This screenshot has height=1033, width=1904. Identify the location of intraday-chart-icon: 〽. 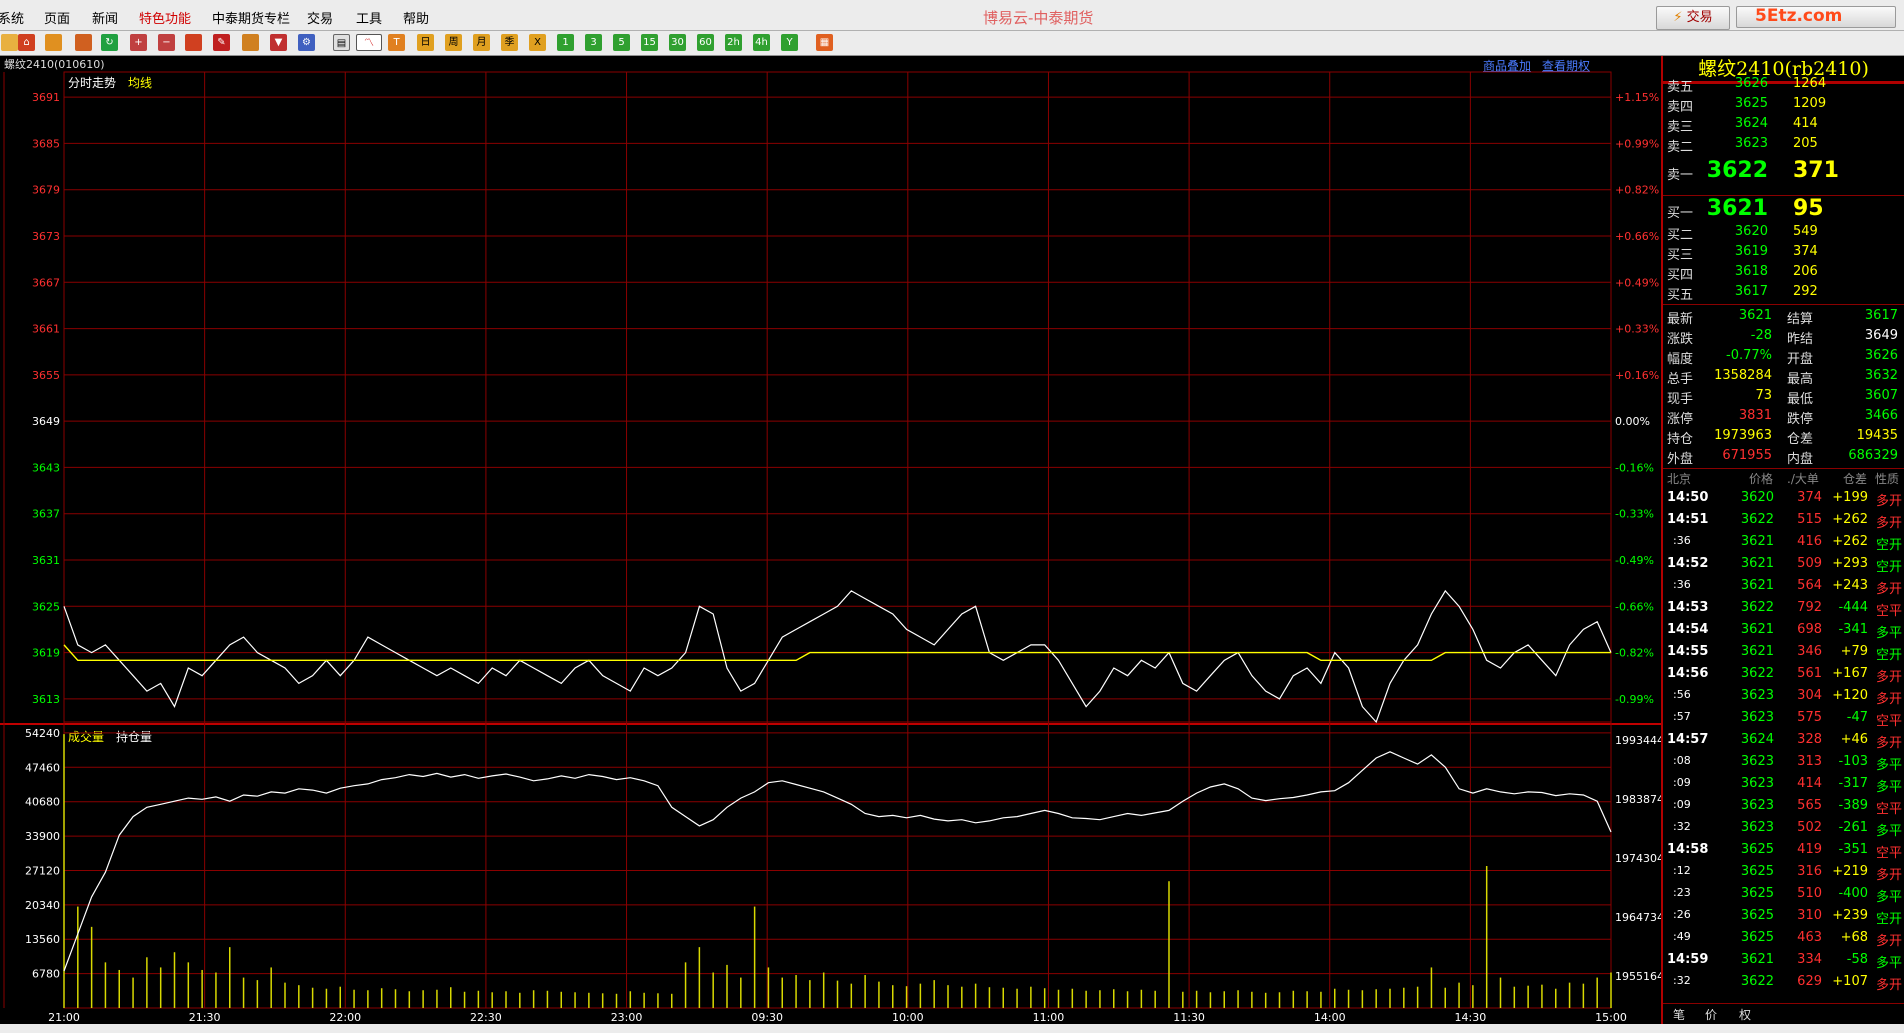
(369, 42).